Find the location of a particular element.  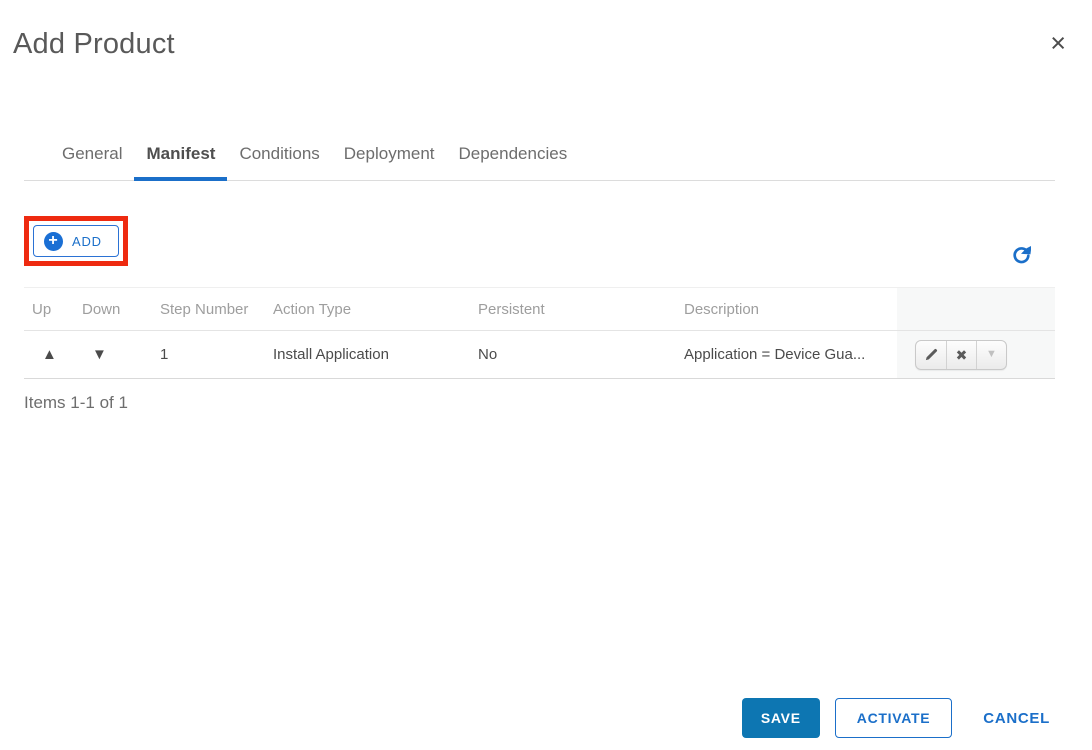

pagination-summary: Items 1-1 of 1 is located at coordinates (76, 402).